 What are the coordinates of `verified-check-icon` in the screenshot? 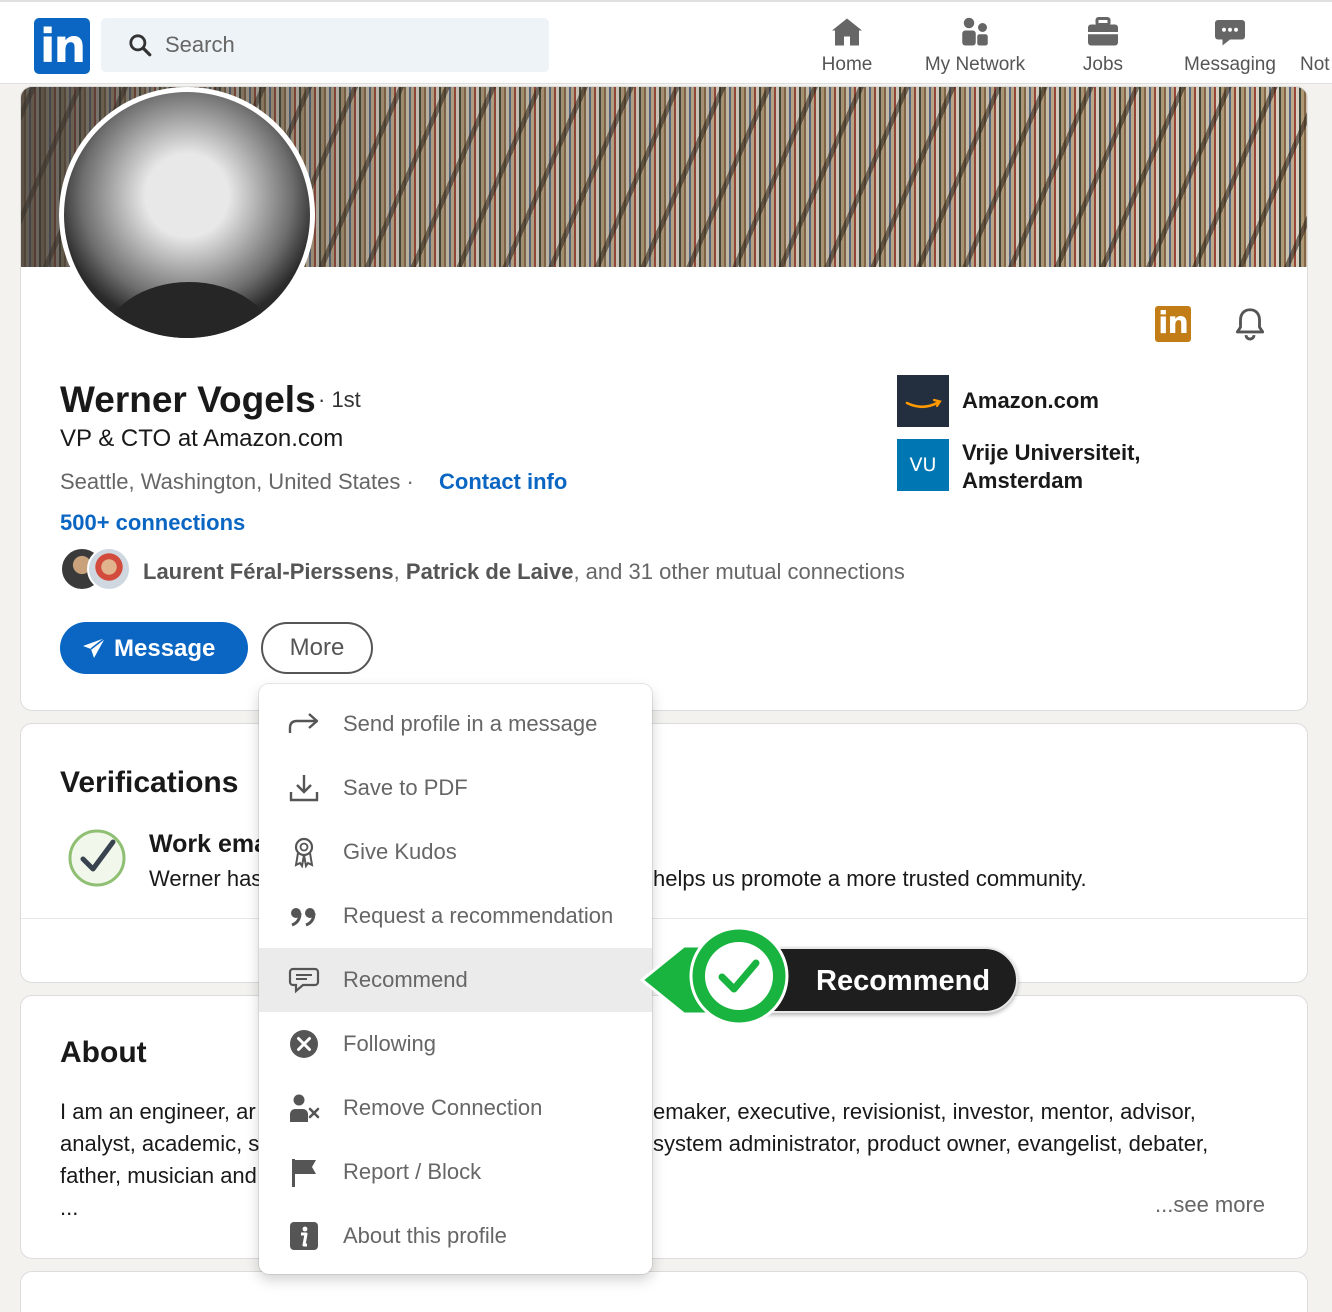 It's located at (97, 858).